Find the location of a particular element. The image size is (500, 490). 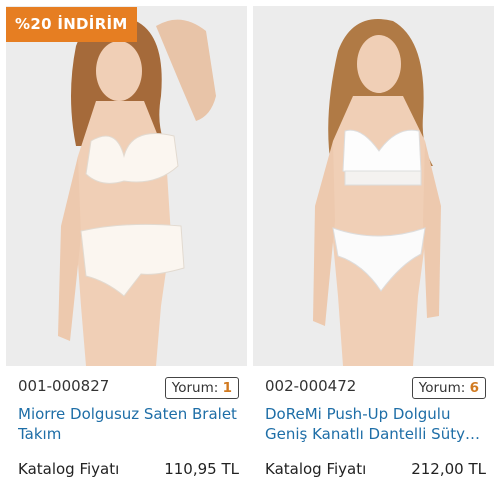

review-count-badge: Yorum: 1 is located at coordinates (201, 388).